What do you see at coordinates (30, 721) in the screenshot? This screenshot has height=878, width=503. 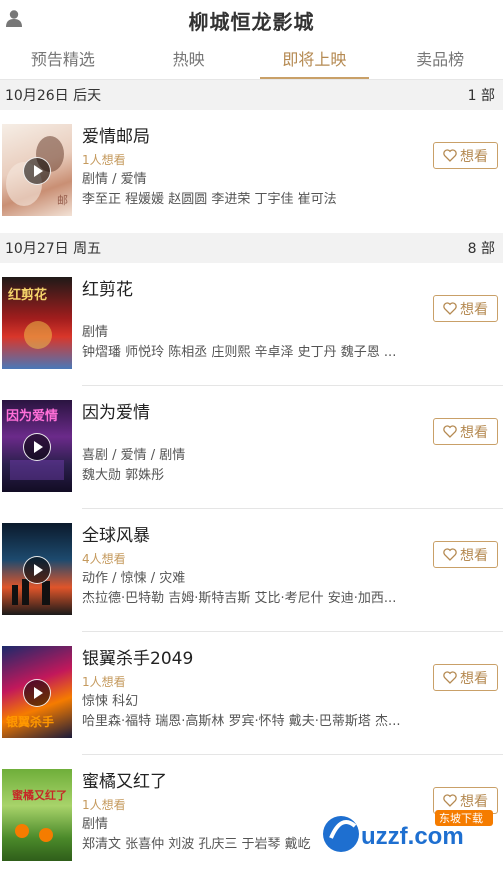 I see `svg-text: 银翼杀手` at bounding box center [30, 721].